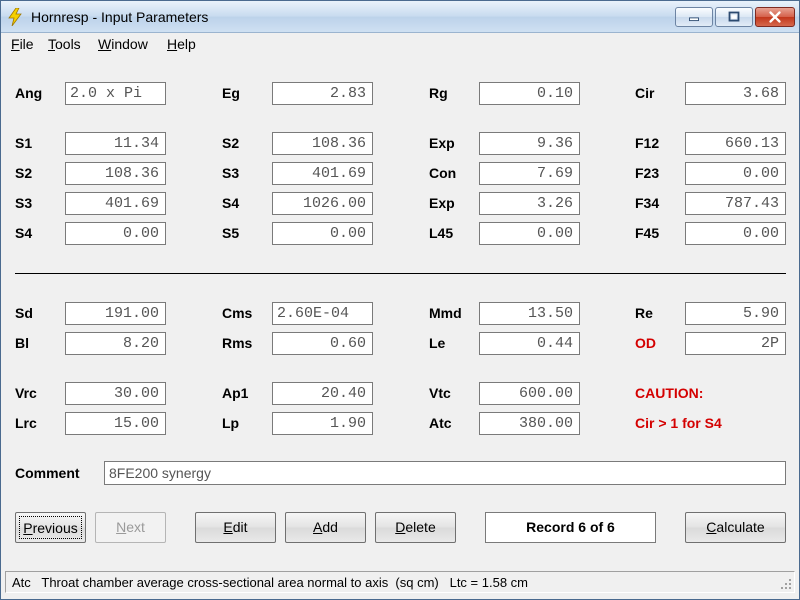  What do you see at coordinates (529, 173) in the screenshot?
I see `con-field: 7.69` at bounding box center [529, 173].